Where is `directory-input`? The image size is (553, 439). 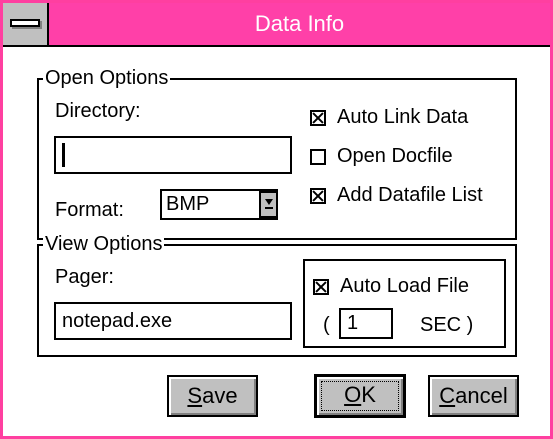 directory-input is located at coordinates (173, 155).